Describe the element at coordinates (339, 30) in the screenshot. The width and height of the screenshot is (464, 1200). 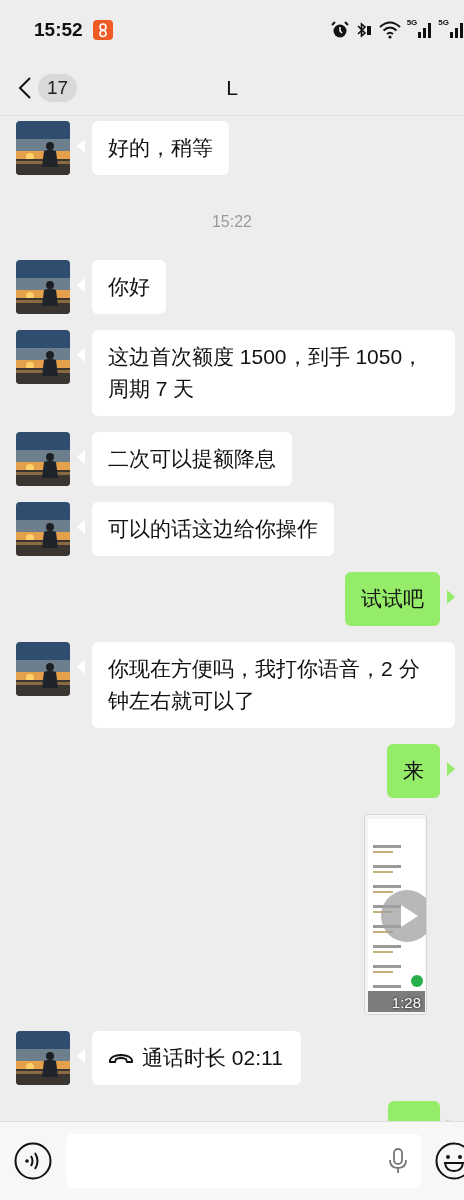
I see `alarm-icon` at that location.